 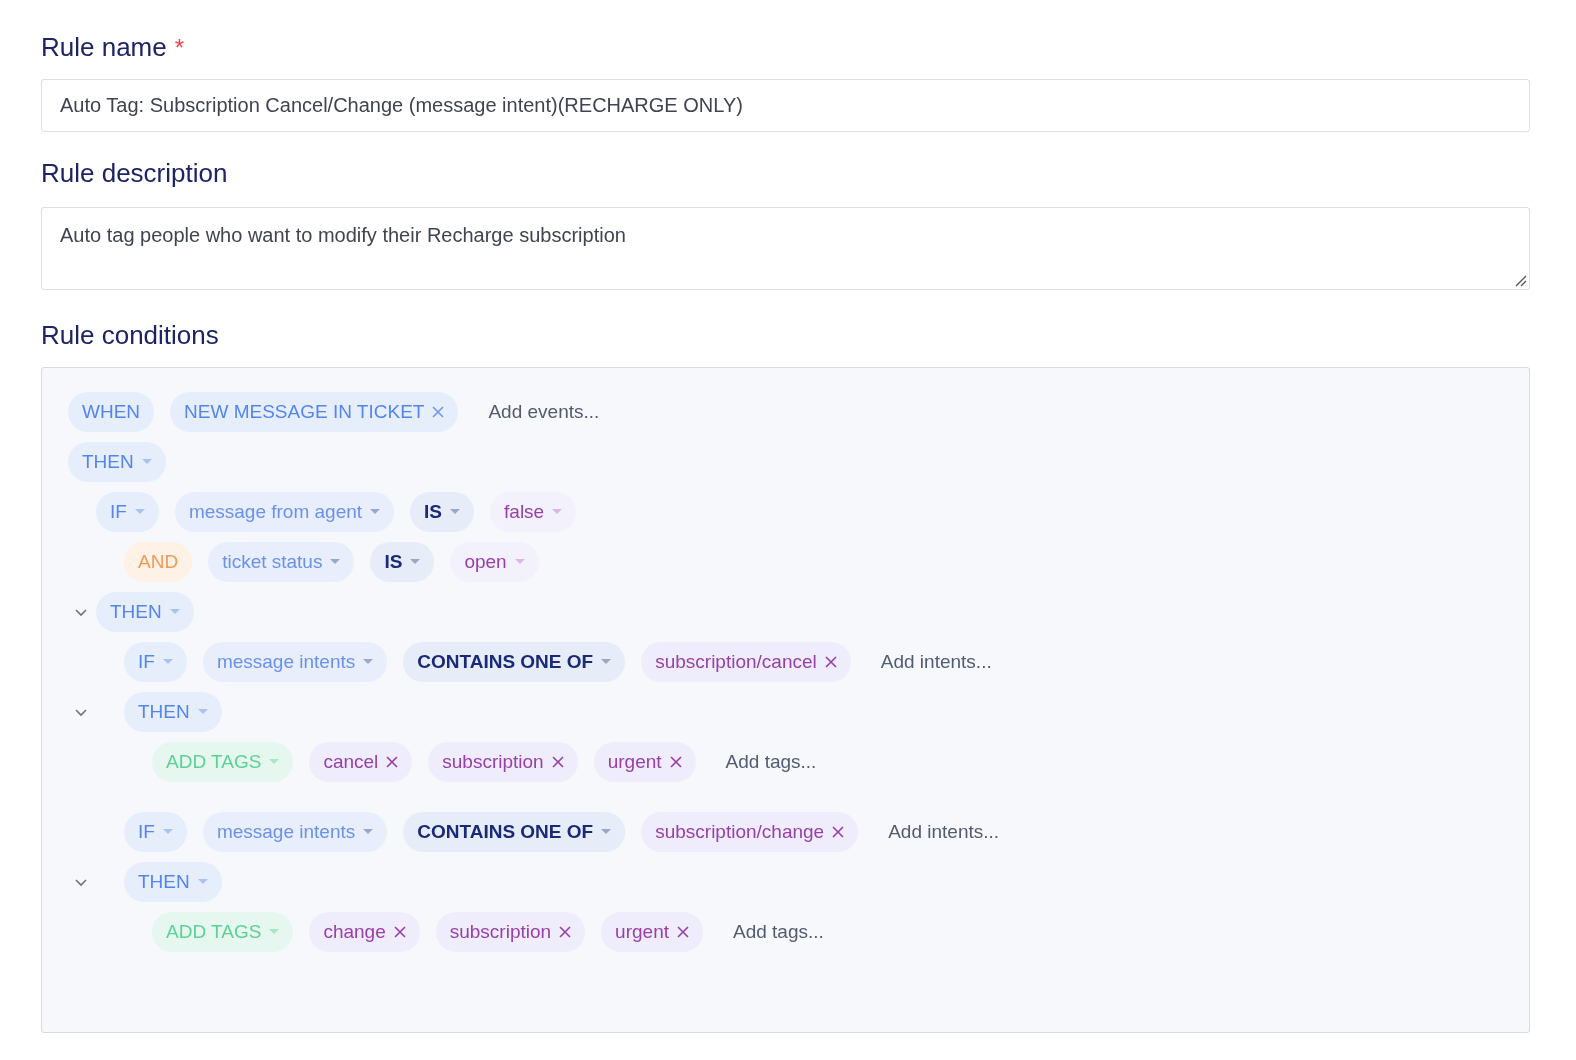 What do you see at coordinates (750, 832) in the screenshot?
I see `tag-chip: subscription/change` at bounding box center [750, 832].